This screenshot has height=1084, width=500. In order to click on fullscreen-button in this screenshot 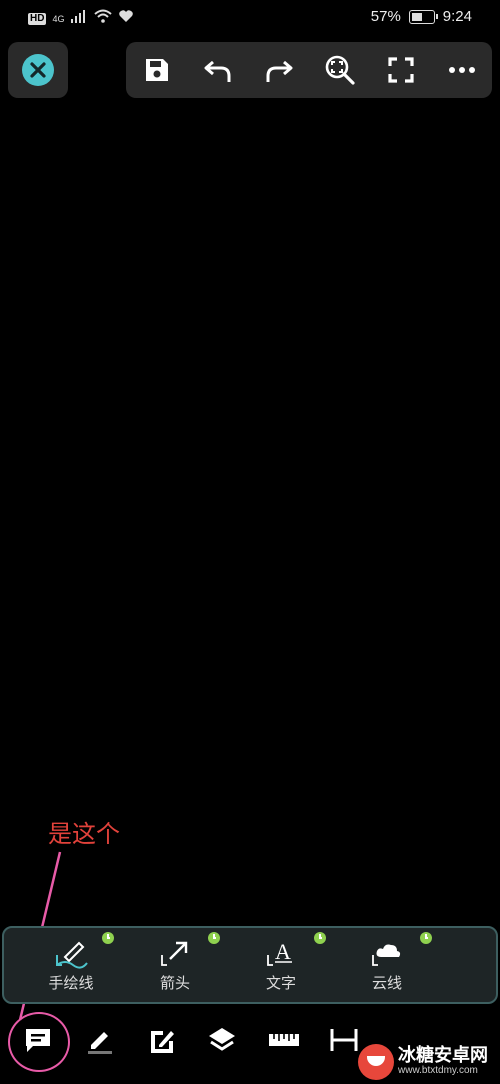, I will do `click(401, 70)`.